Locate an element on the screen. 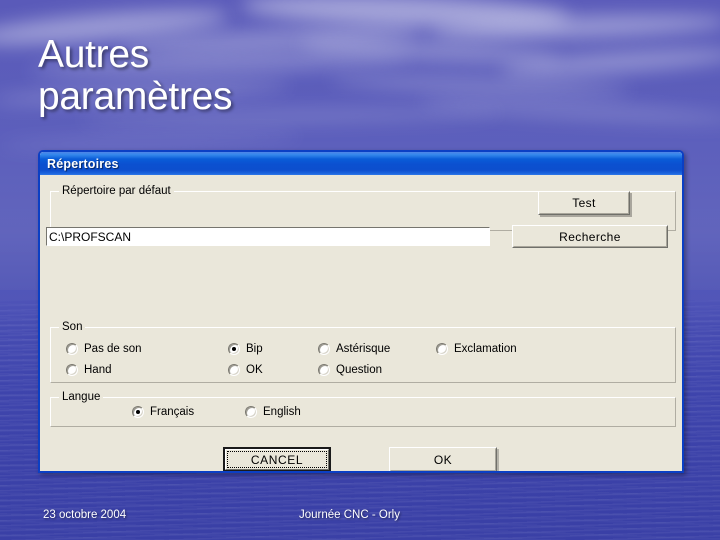 The width and height of the screenshot is (720, 540). language-groupbox-label: Langue is located at coordinates (81, 397).